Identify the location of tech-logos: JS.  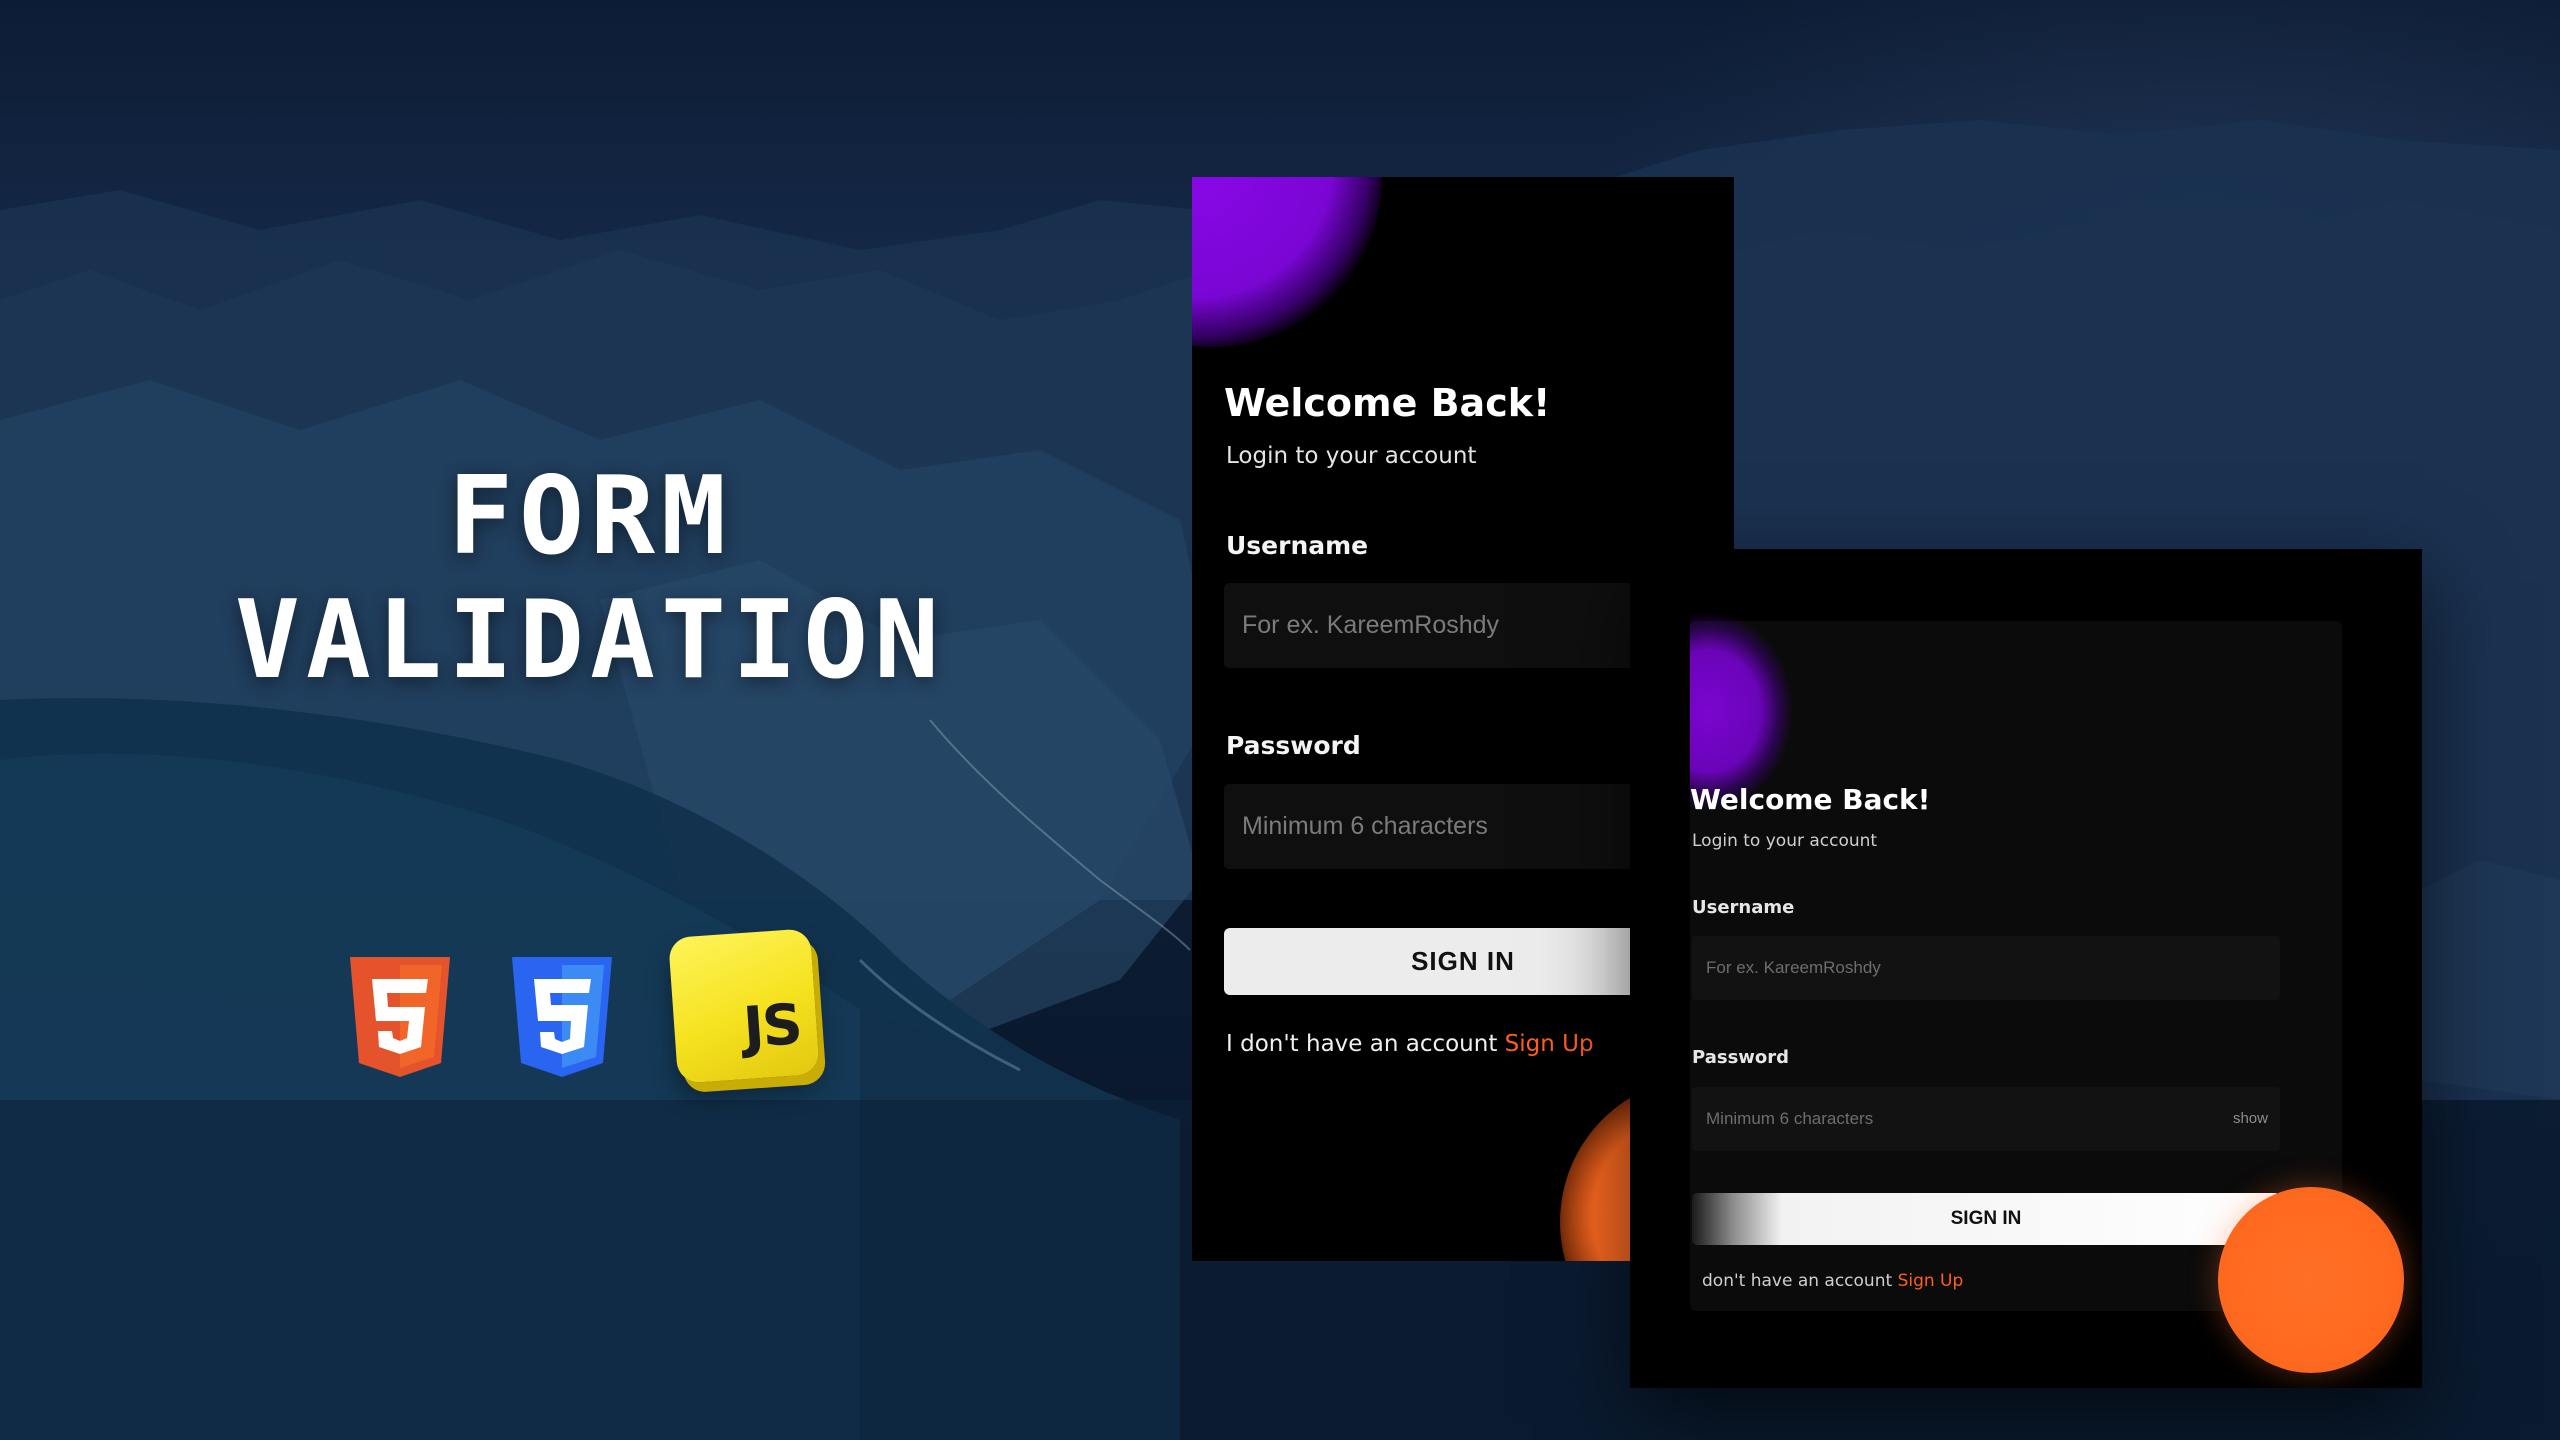
(585, 1005).